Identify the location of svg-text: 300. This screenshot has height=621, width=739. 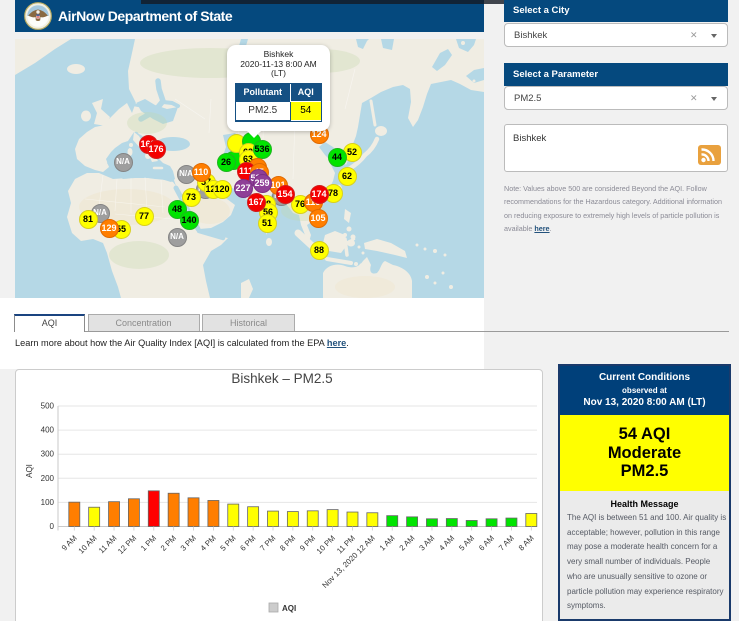
(48, 454).